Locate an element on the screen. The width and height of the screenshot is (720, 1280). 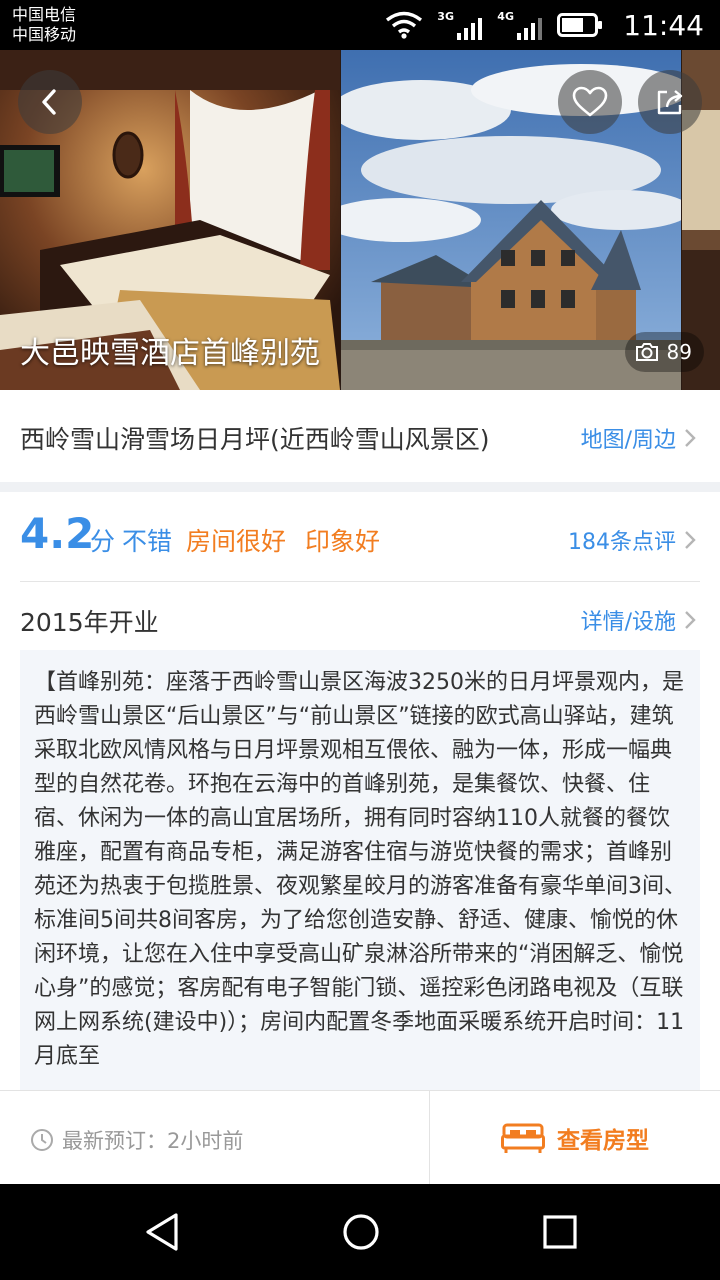
heart-icon is located at coordinates (590, 101).